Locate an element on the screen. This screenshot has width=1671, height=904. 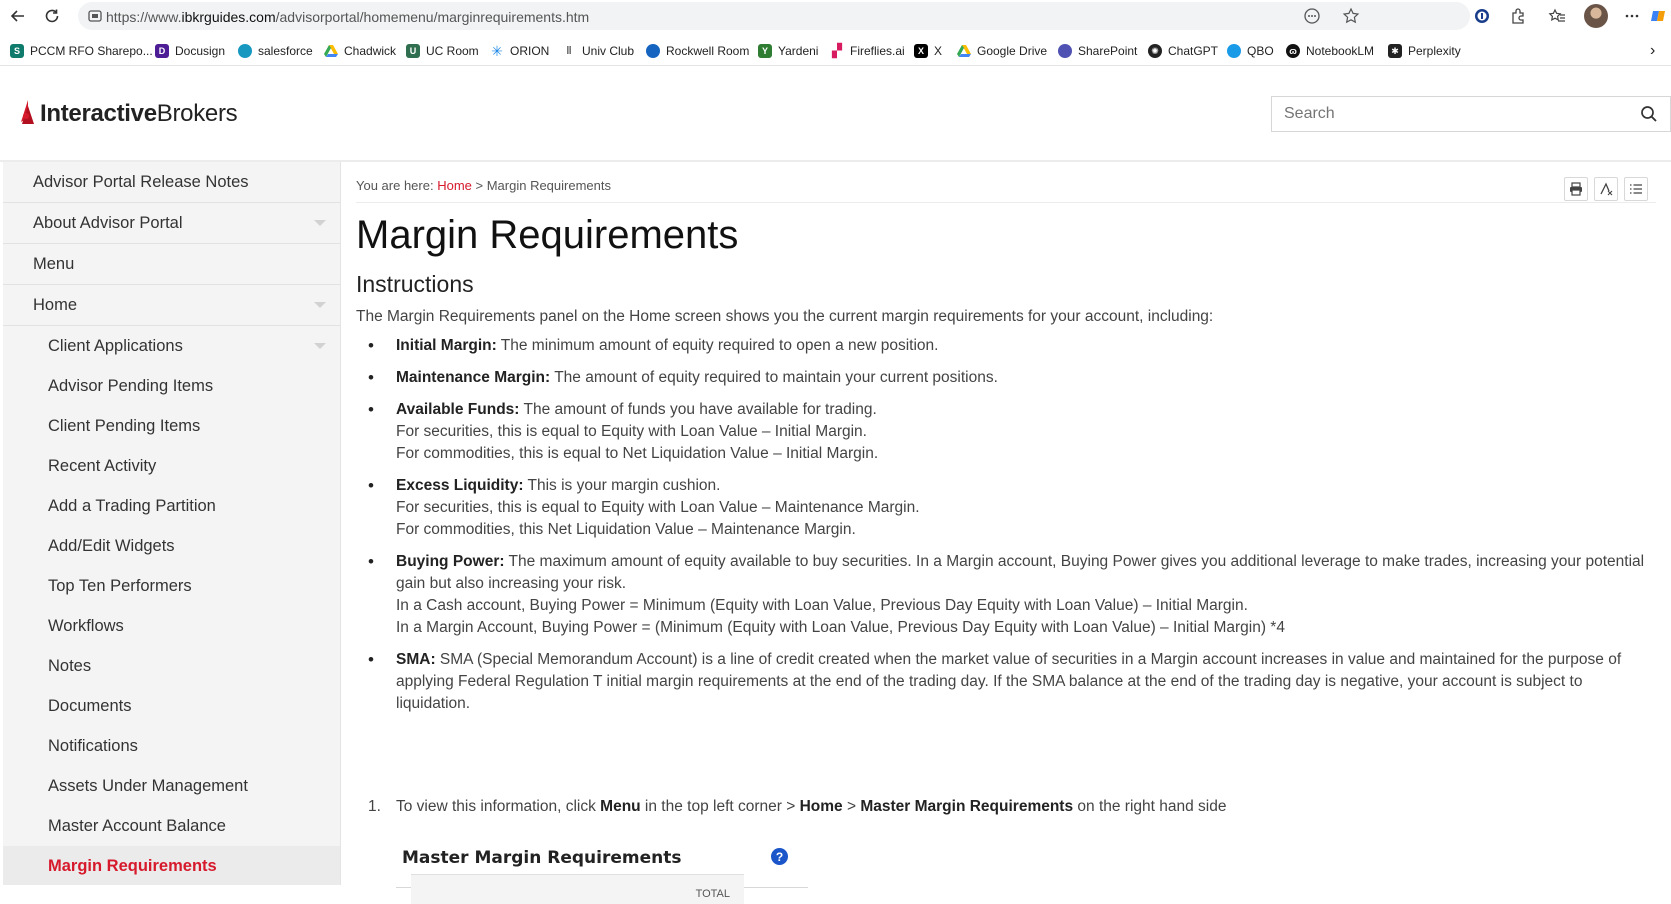
site-search is located at coordinates (1471, 114).